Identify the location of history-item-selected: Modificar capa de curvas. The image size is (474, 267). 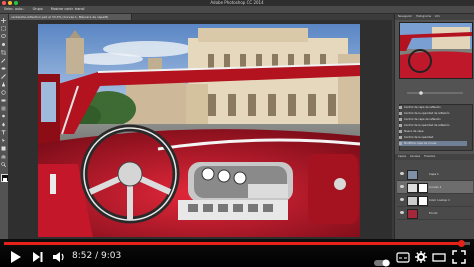
(433, 143).